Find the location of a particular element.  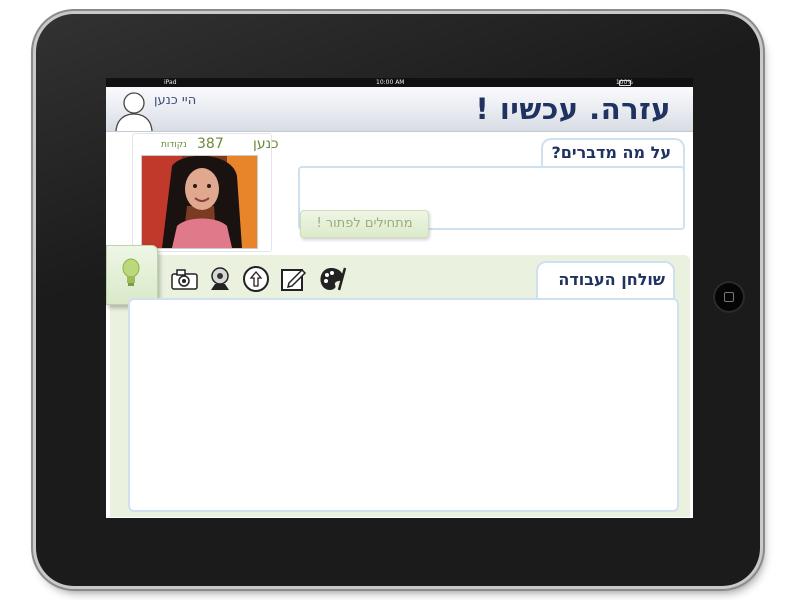

edit-icon is located at coordinates (293, 279).